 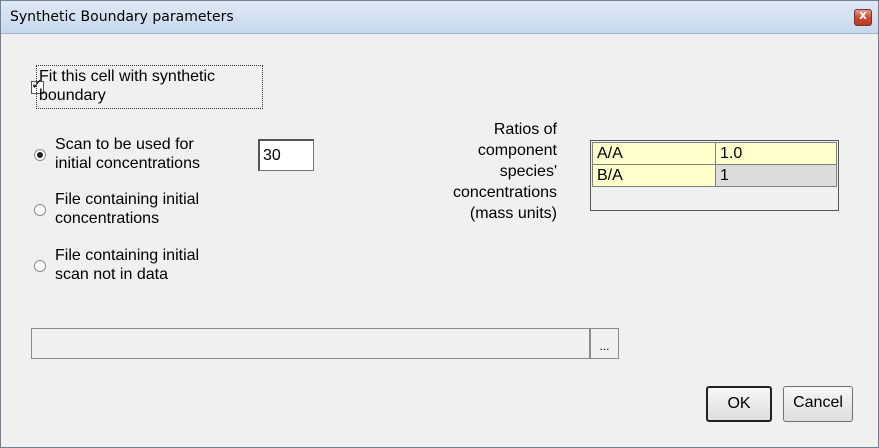 I want to click on ratio-row: A/A 1.0, so click(x=714, y=153).